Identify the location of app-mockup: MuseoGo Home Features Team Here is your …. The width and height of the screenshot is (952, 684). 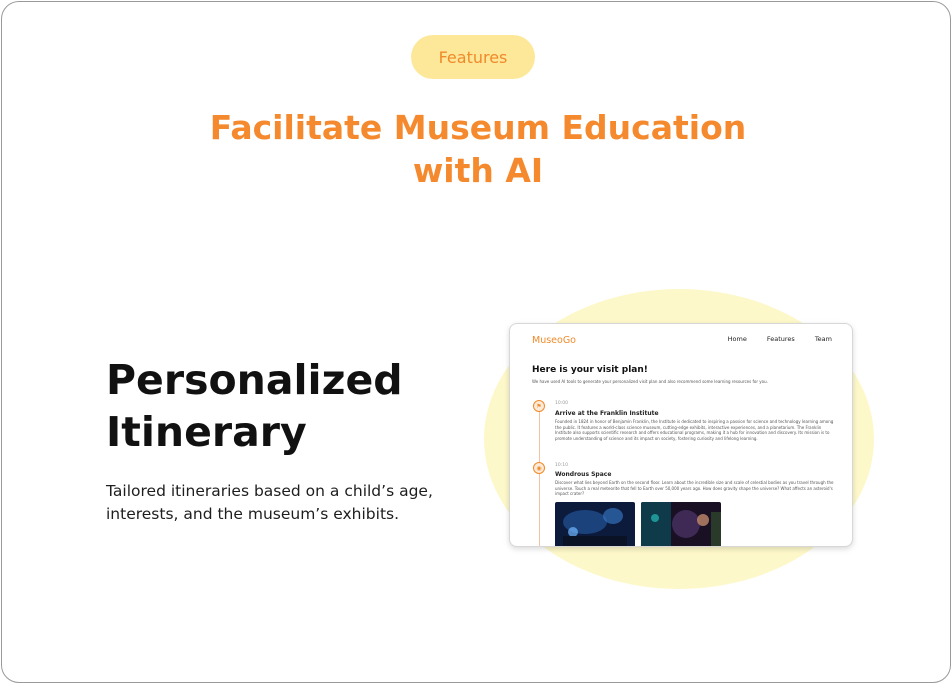
(681, 435).